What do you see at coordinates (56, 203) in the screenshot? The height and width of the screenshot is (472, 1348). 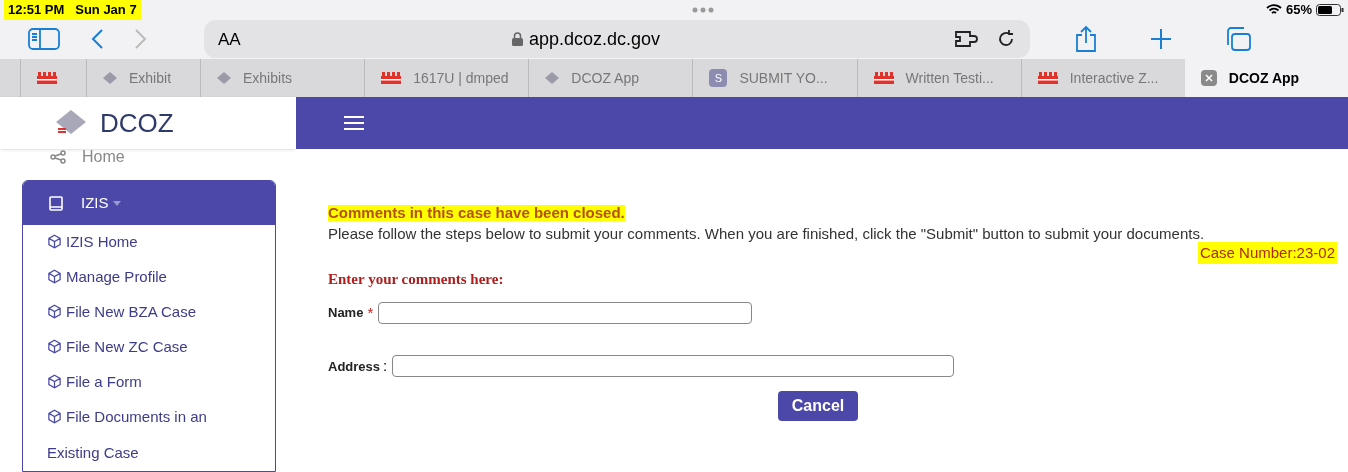 I see `book-icon` at bounding box center [56, 203].